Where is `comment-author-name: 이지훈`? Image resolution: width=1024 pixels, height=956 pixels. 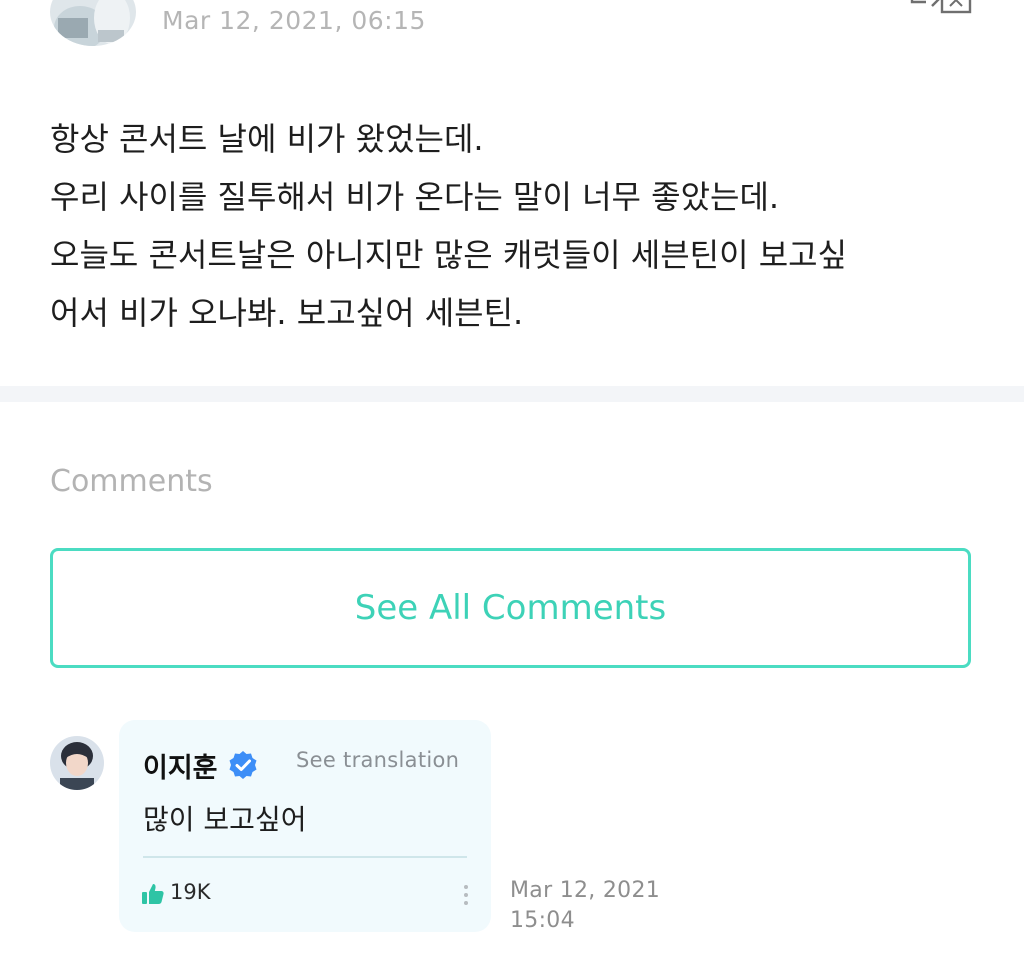 comment-author-name: 이지훈 is located at coordinates (180, 765).